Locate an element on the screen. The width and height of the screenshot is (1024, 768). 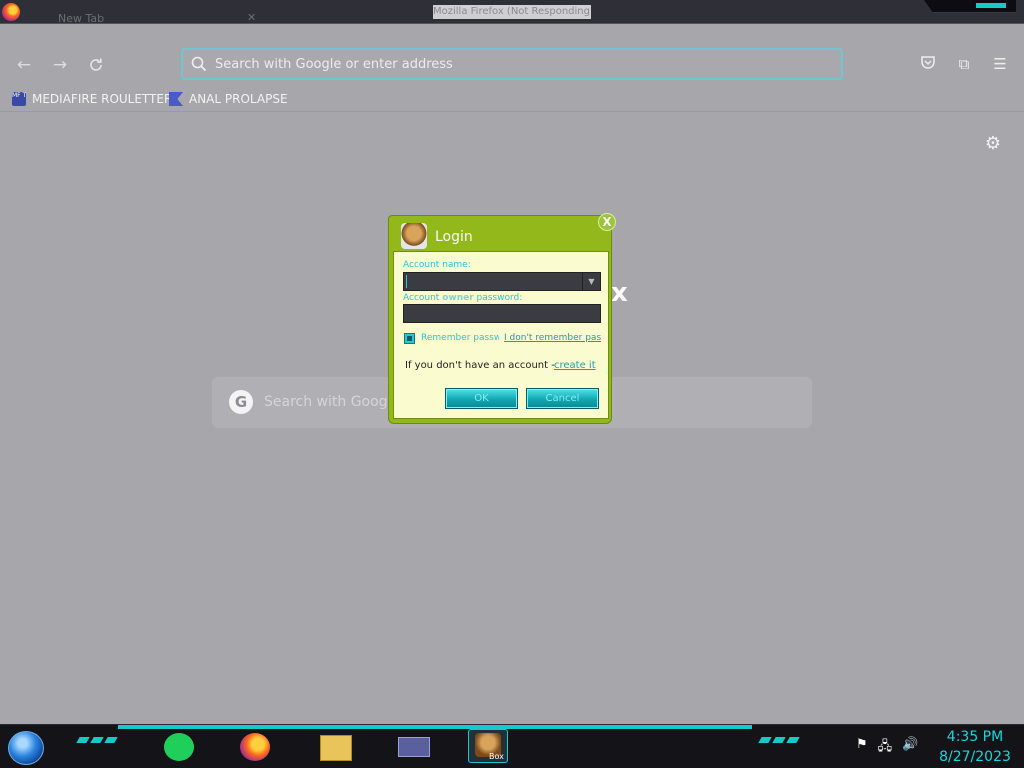
firefox-logo-icon is located at coordinates (11, 12).